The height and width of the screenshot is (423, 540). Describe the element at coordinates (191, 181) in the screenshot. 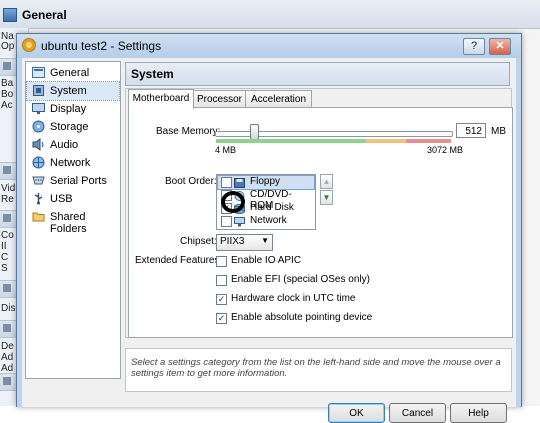

I see `boot-order-label: Boot Order:` at that location.